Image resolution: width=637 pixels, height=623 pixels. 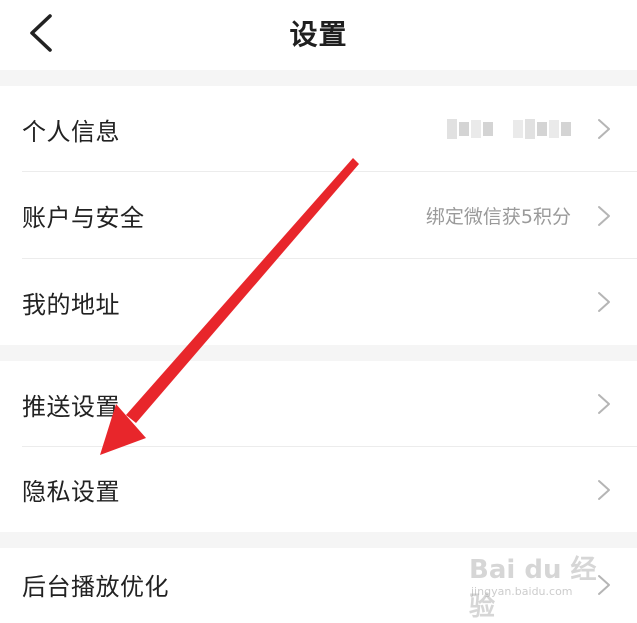 I want to click on settings-item-label: 推送设置, so click(x=71, y=406).